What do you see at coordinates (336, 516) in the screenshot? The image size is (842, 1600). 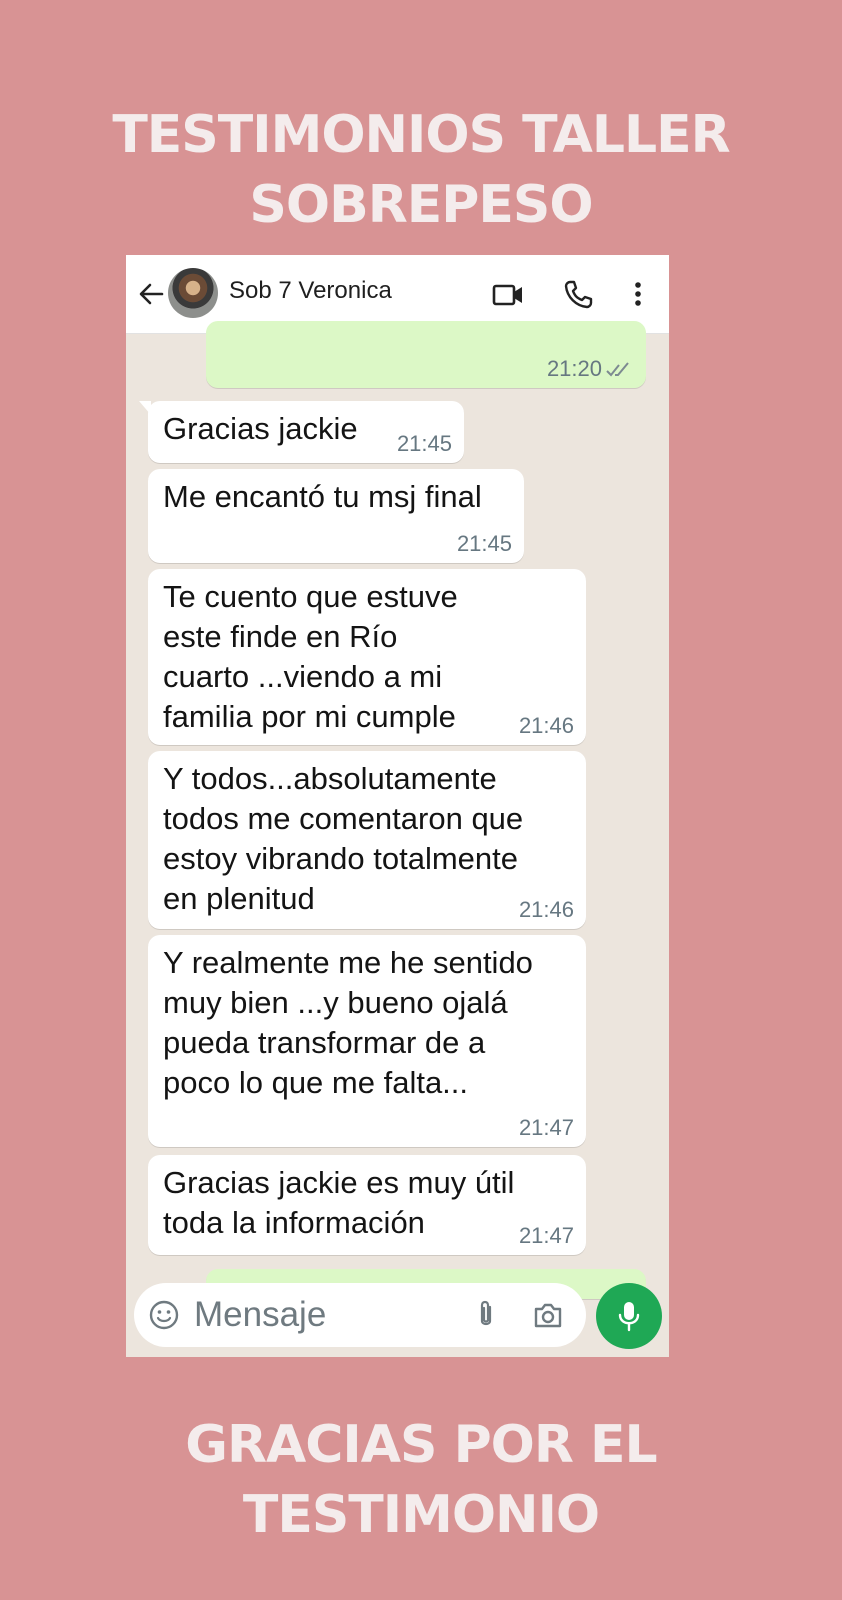 I see `message-bubble-incoming: Me encantó tu msj final 21:45` at bounding box center [336, 516].